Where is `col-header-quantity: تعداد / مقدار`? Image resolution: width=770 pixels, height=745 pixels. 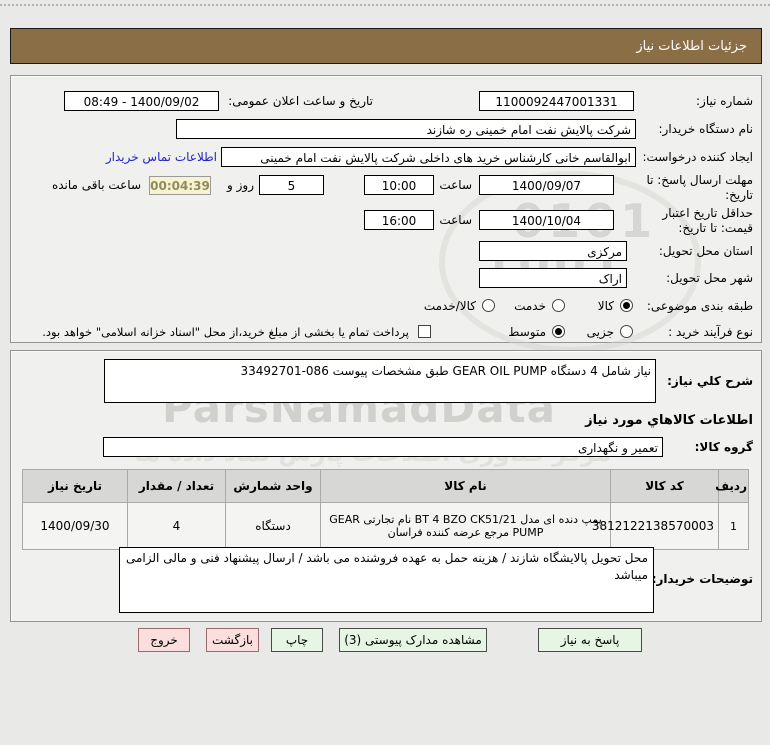
col-header-quantity: تعداد / مقدار is located at coordinates (176, 486).